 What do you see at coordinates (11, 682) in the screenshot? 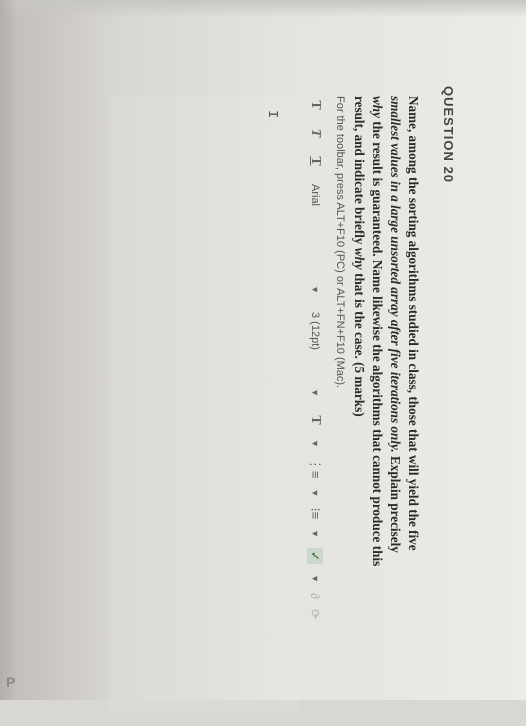
I see `p-mark: P` at bounding box center [11, 682].